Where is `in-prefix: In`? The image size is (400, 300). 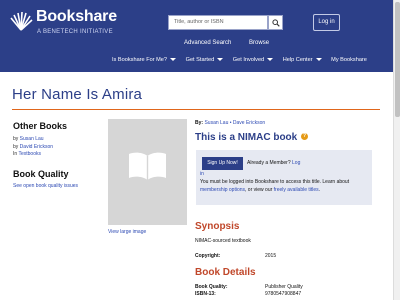
in-prefix: In is located at coordinates (15, 154).